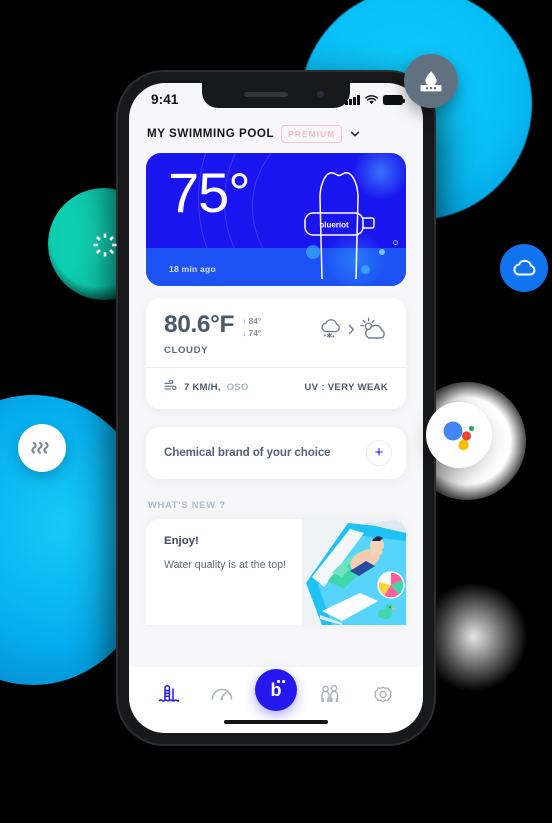 The height and width of the screenshot is (823, 552). I want to click on blueriot-device-illustration: blueriot, so click(338, 223).